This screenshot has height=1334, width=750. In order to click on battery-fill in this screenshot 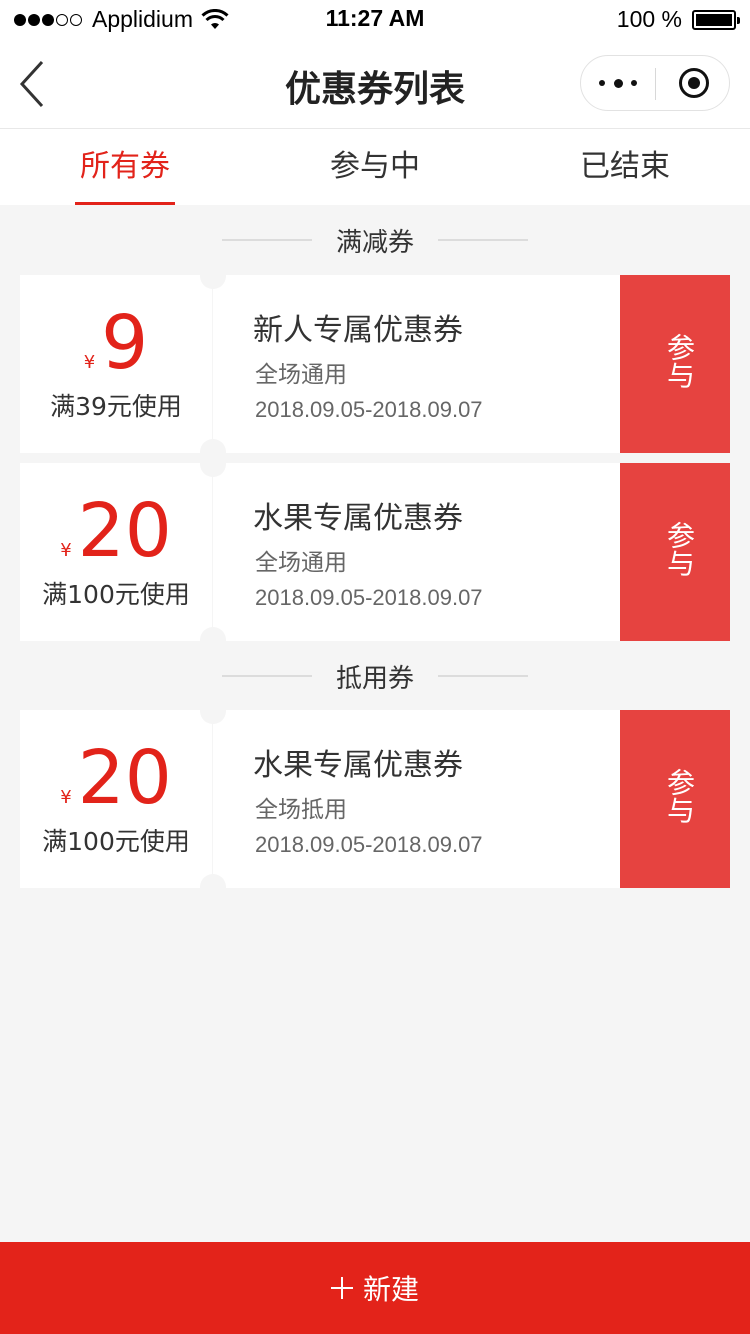, I will do `click(714, 19)`.